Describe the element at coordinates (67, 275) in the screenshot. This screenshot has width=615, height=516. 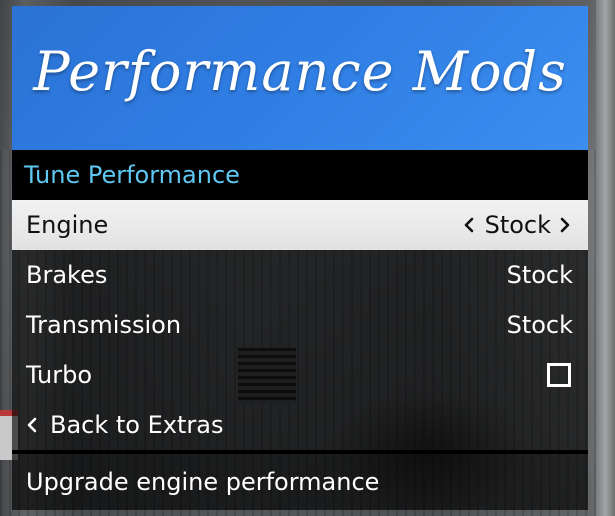
I see `menu-item-label: Brakes` at that location.